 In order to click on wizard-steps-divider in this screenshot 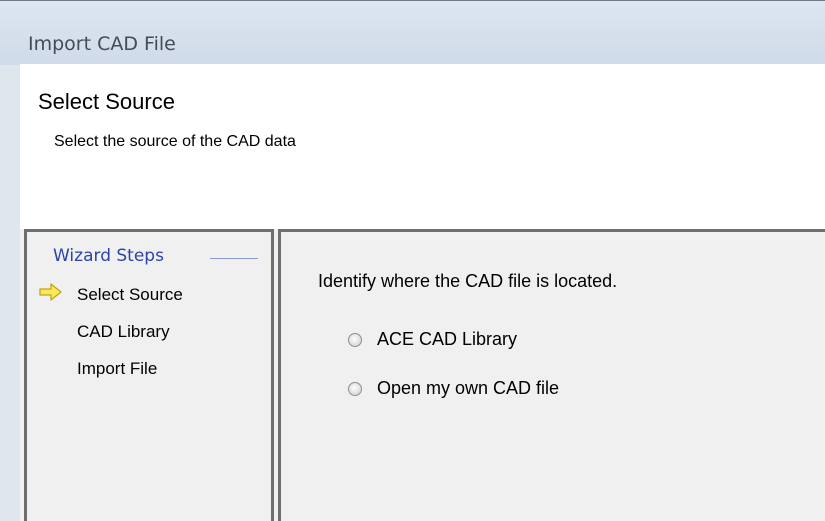, I will do `click(234, 258)`.